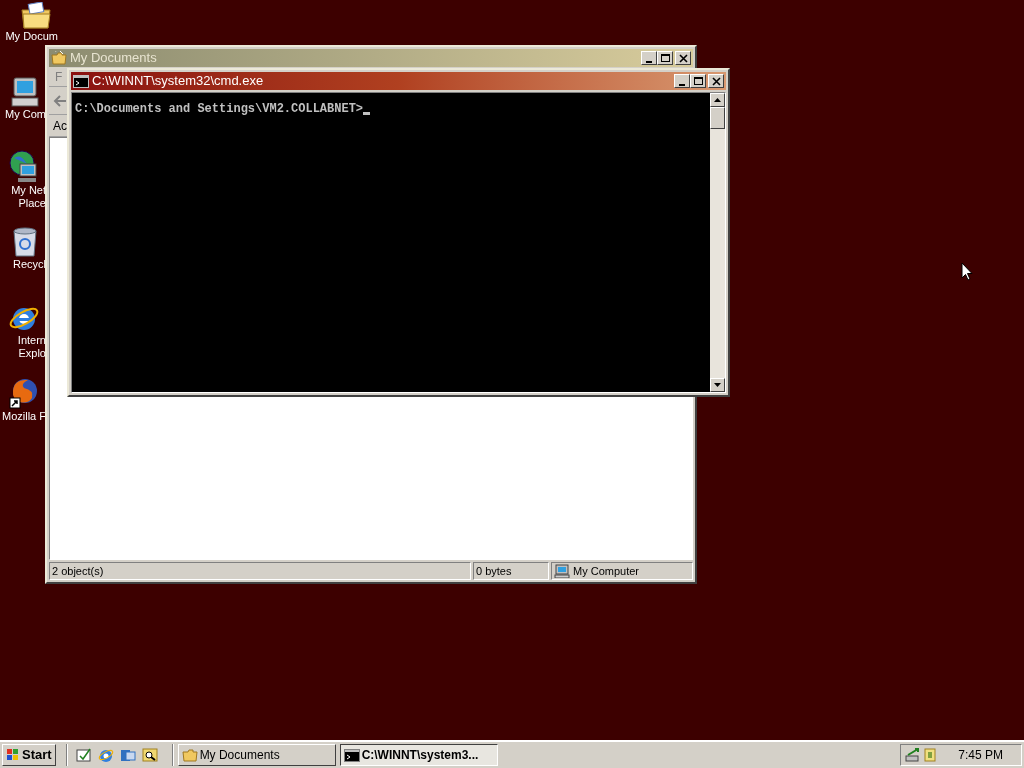  I want to click on desktop-icon-label: Place, so click(32, 203).